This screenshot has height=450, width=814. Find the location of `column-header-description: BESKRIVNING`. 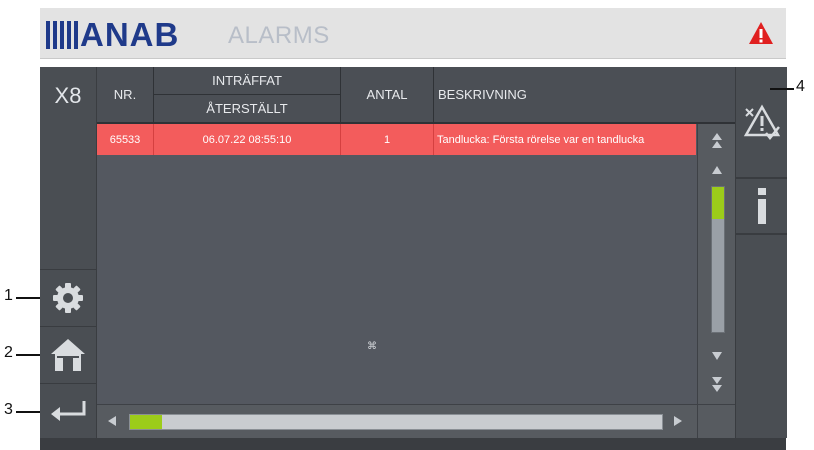

column-header-description: BESKRIVNING is located at coordinates (586, 94).